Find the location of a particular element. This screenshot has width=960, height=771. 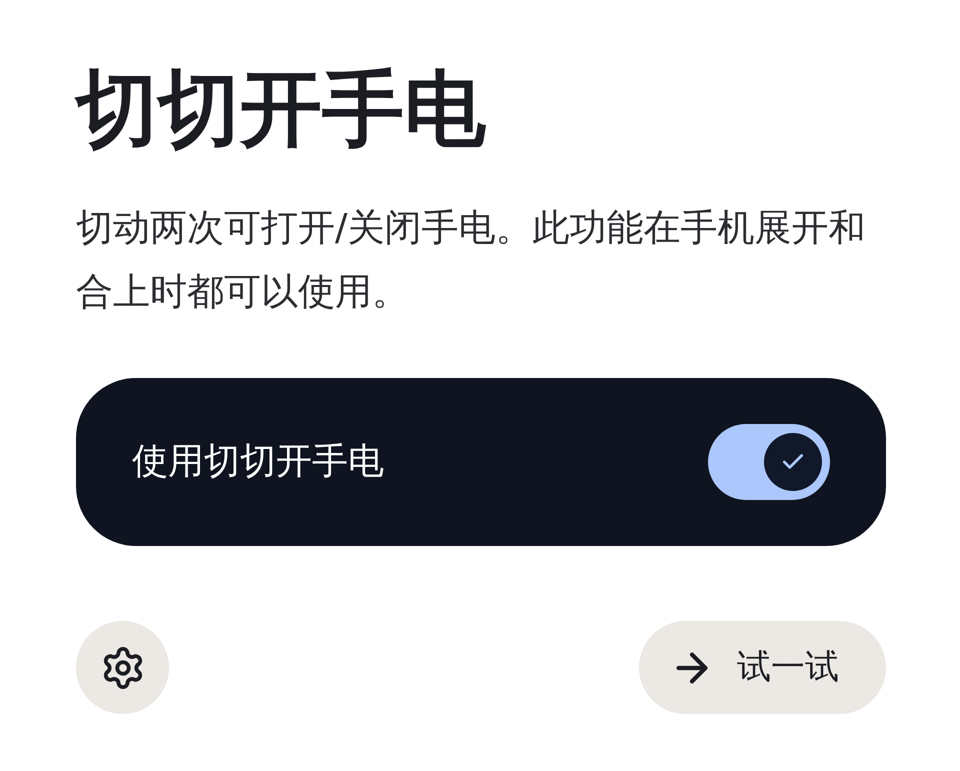

page-title: 切切开手电 is located at coordinates (281, 110).